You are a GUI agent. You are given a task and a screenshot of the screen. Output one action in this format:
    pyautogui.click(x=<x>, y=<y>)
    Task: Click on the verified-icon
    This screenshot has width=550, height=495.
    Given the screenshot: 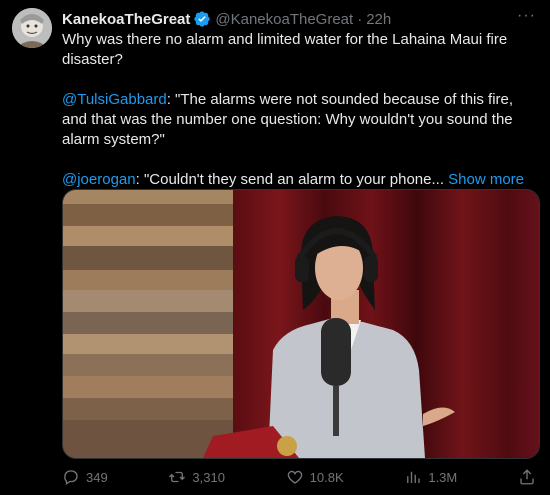 What is the action you would take?
    pyautogui.click(x=202, y=19)
    